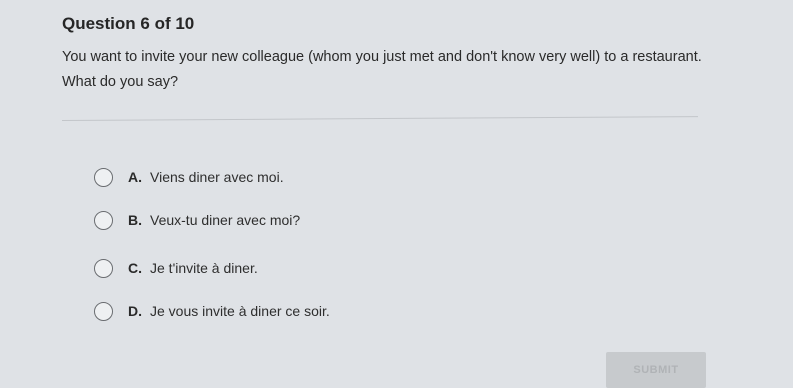 The height and width of the screenshot is (388, 793). What do you see at coordinates (103, 268) in the screenshot?
I see `radio-button-c` at bounding box center [103, 268].